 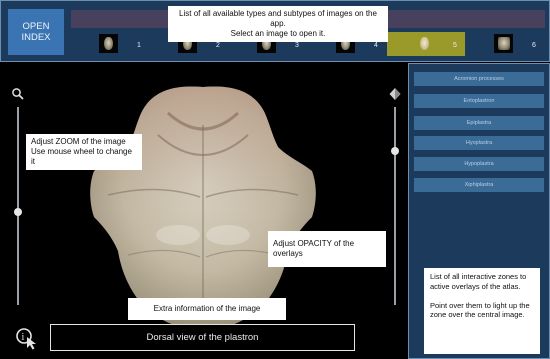 I want to click on zone-button-hypoplastra: Hypoplastra, so click(x=479, y=164).